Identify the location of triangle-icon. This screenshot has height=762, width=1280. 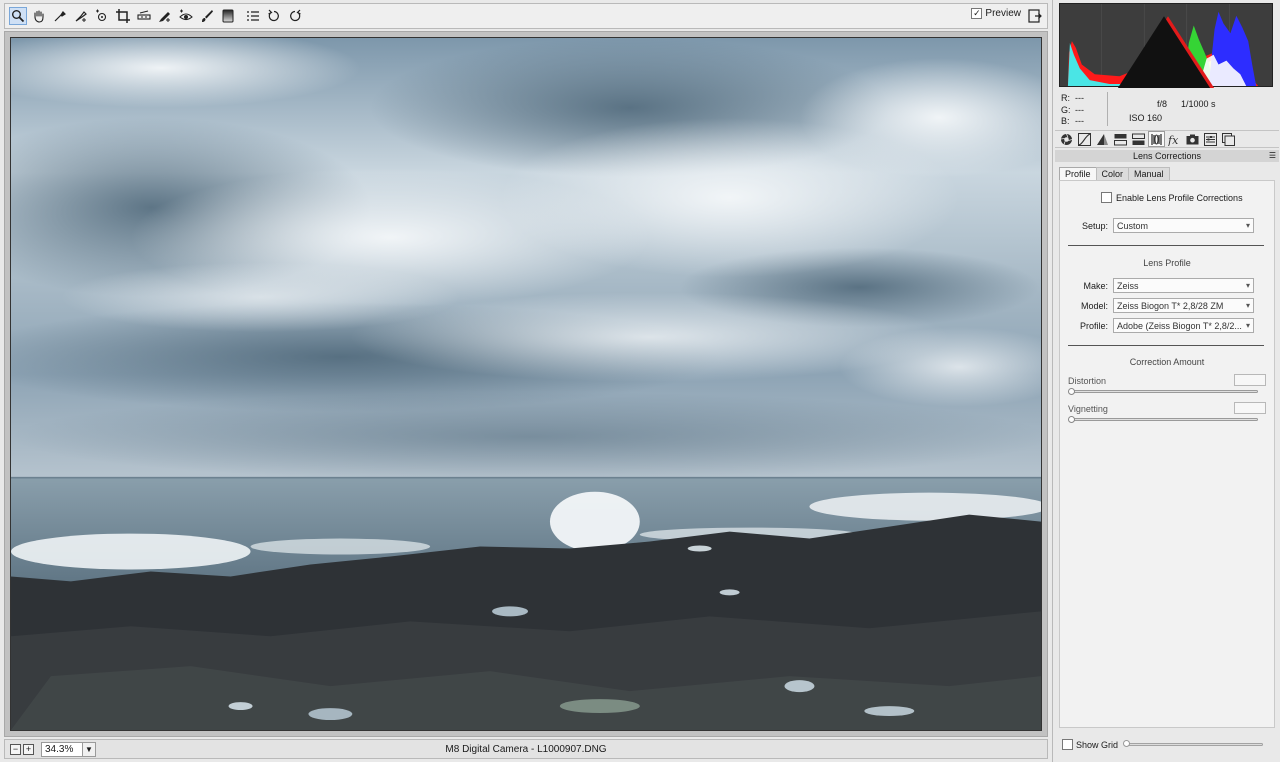
(1102, 139).